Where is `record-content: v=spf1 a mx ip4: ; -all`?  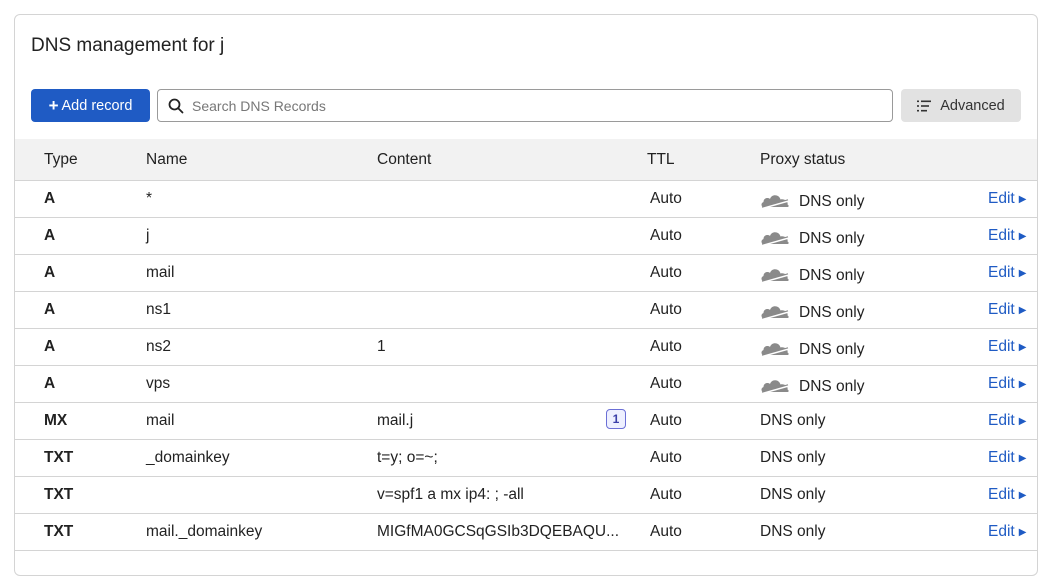
record-content: v=spf1 a mx ip4: ; -all is located at coordinates (450, 494).